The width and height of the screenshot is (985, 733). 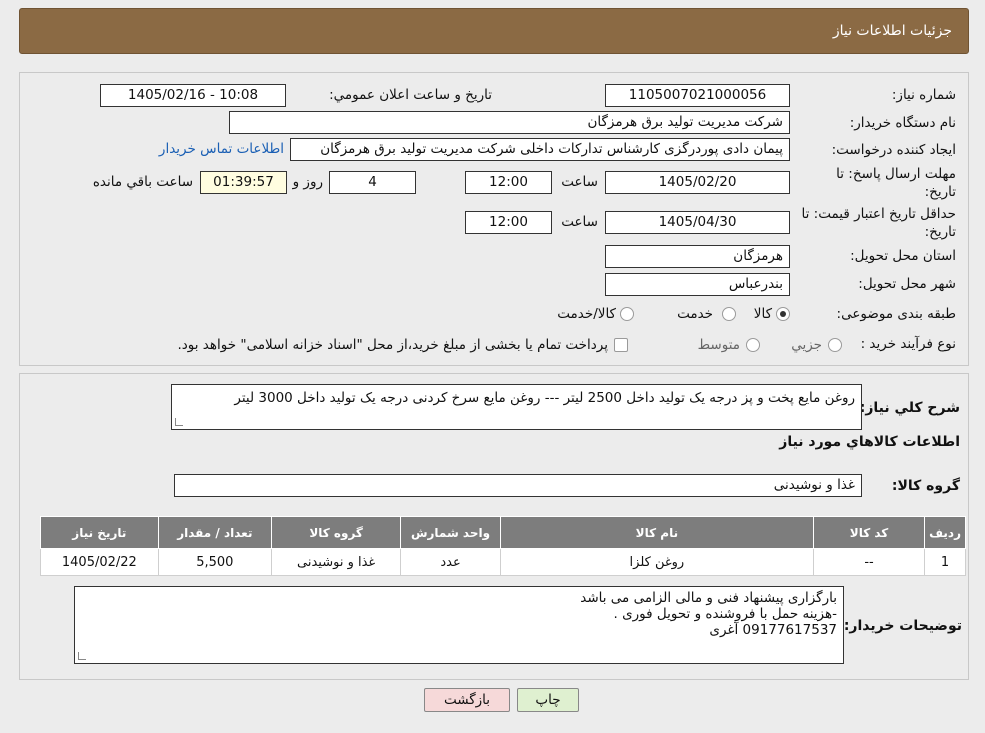 I want to click on category-goods-service-radio, so click(x=627, y=314).